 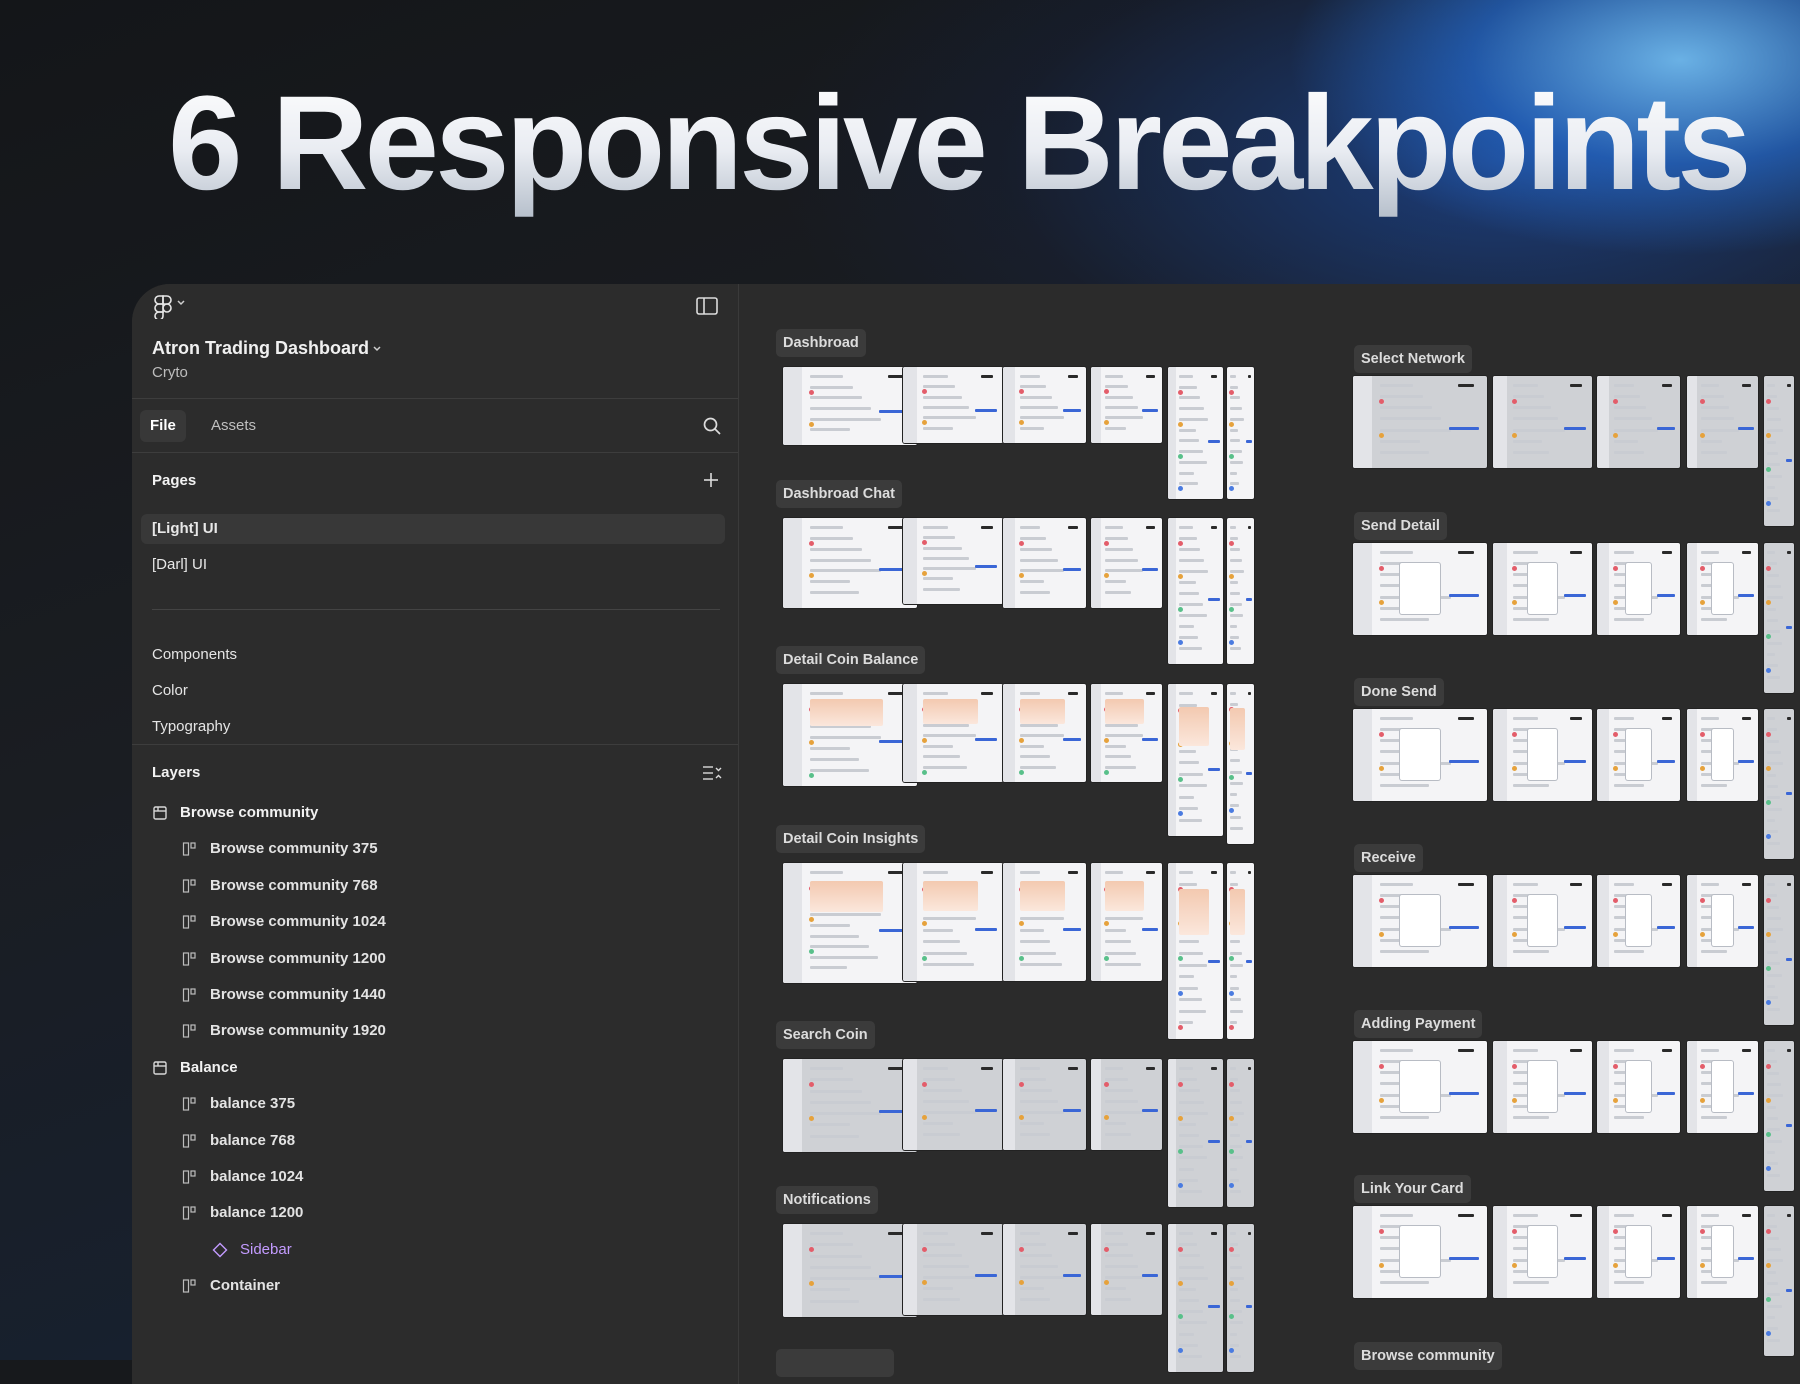 What do you see at coordinates (170, 690) in the screenshot?
I see `page-item-color: Color` at bounding box center [170, 690].